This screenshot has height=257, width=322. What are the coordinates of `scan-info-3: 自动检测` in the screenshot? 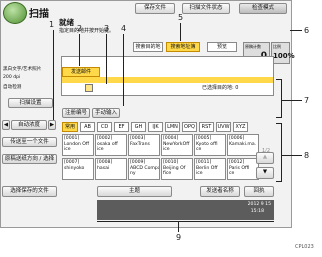 It's located at (12, 87).